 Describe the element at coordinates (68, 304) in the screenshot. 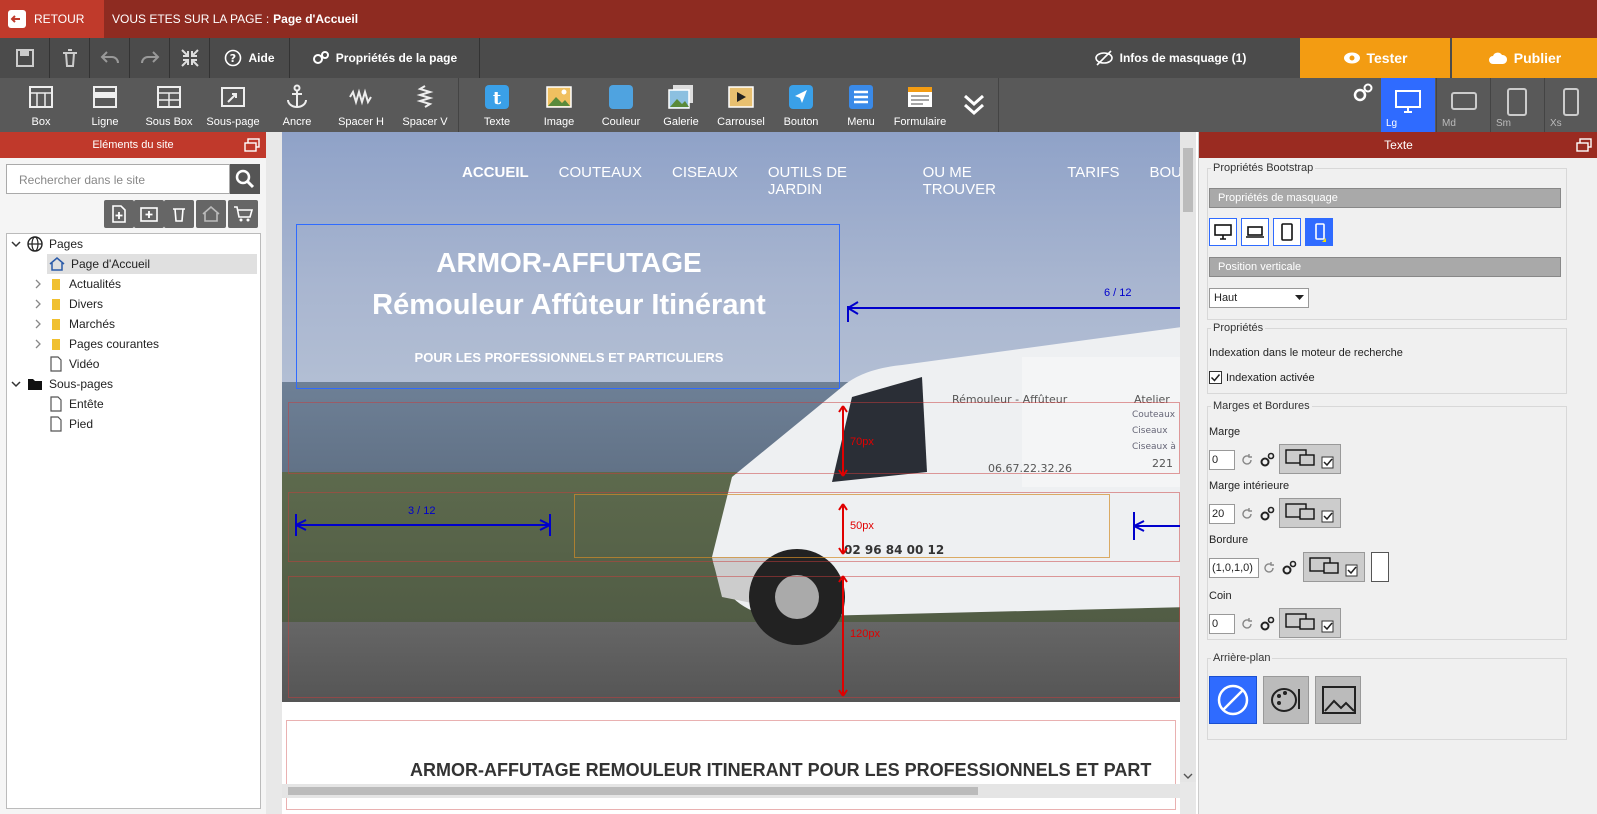

I see `tree-node-divers: Divers` at that location.